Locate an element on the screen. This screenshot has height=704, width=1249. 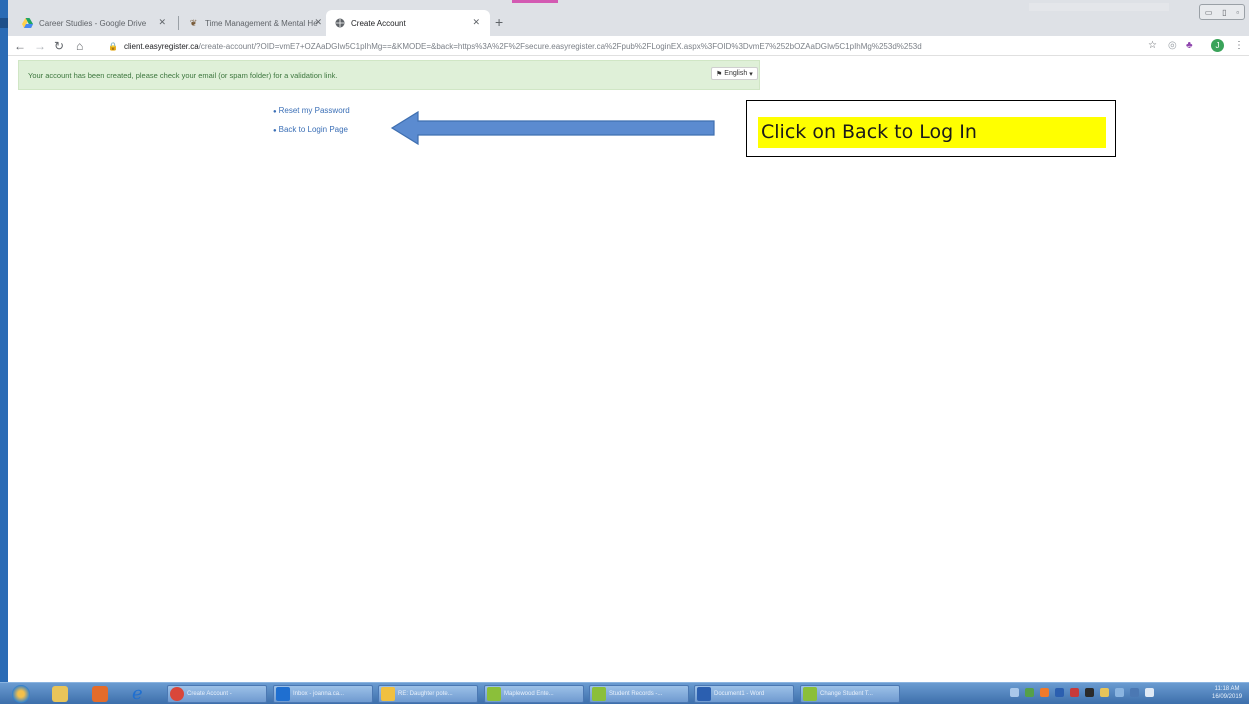
annotation-callout: Click on Back to Log In is located at coordinates (931, 128).